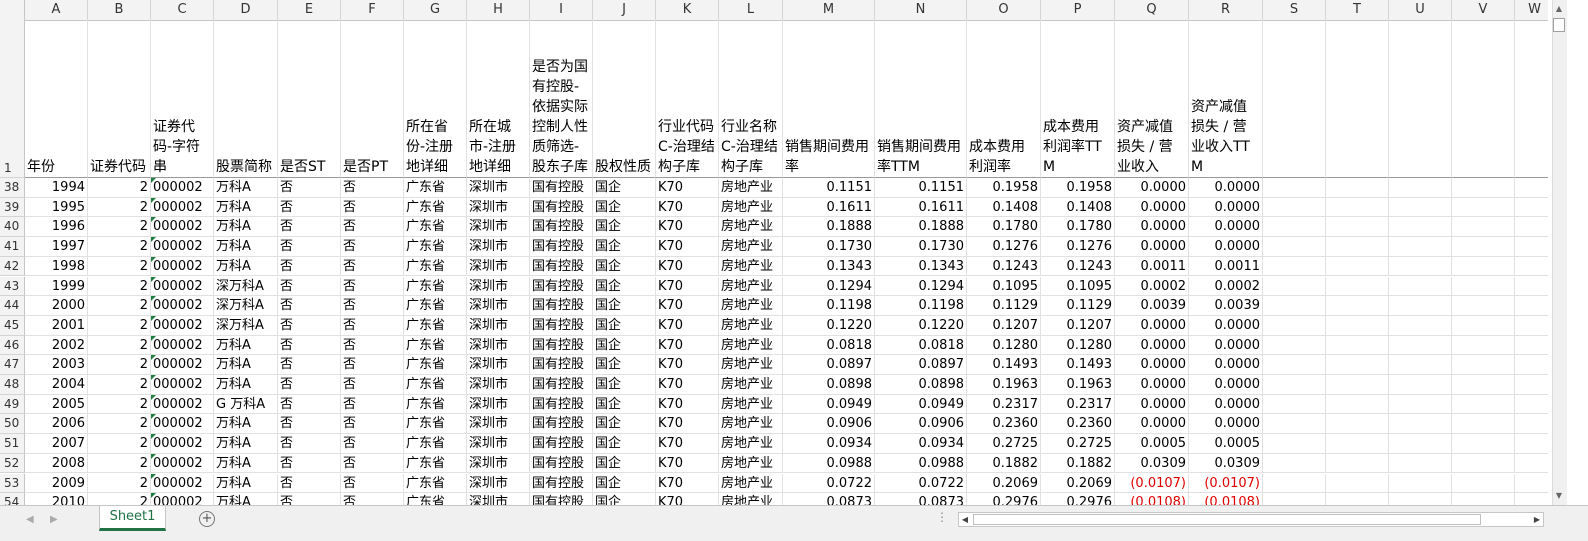  I want to click on table-cell: 0.1220, so click(829, 325).